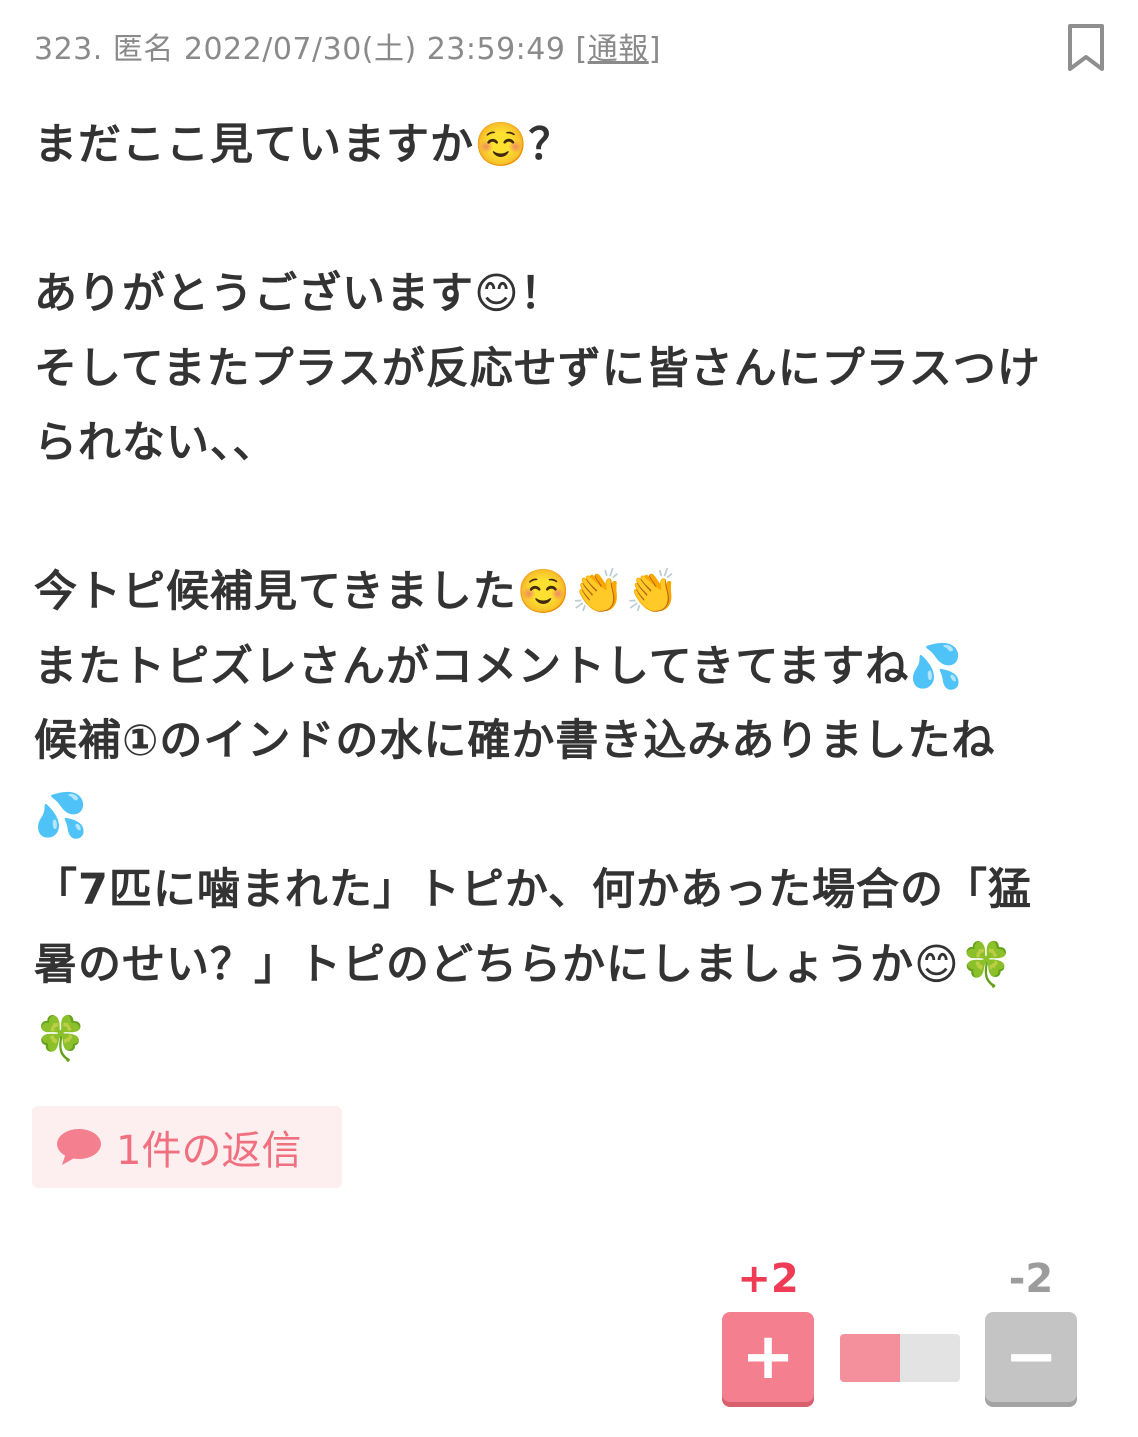  What do you see at coordinates (61, 1039) in the screenshot?
I see `comment-line: 🍀` at bounding box center [61, 1039].